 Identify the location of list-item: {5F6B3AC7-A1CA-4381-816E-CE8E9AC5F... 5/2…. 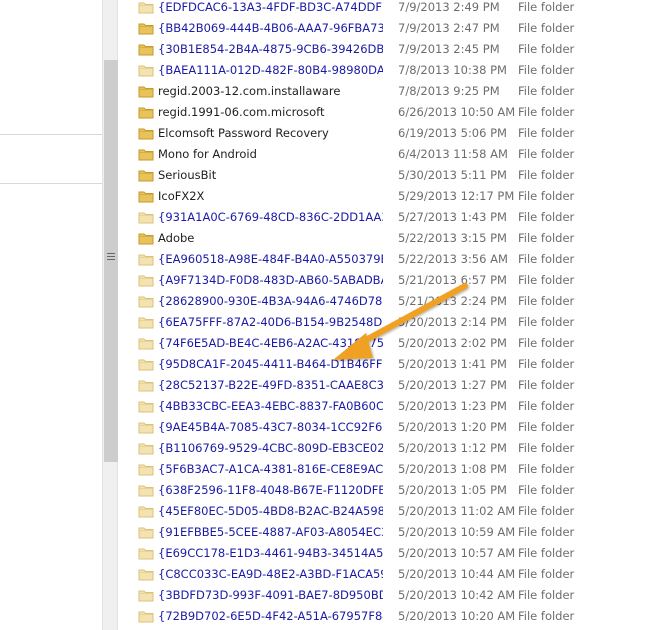
(392, 469).